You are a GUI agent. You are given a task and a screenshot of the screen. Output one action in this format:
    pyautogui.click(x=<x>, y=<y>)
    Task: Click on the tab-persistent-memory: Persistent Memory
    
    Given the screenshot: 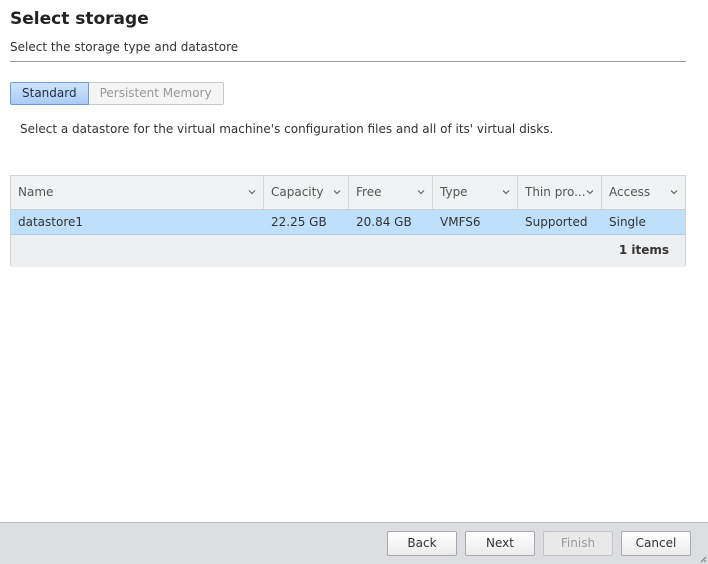 What is the action you would take?
    pyautogui.click(x=156, y=93)
    